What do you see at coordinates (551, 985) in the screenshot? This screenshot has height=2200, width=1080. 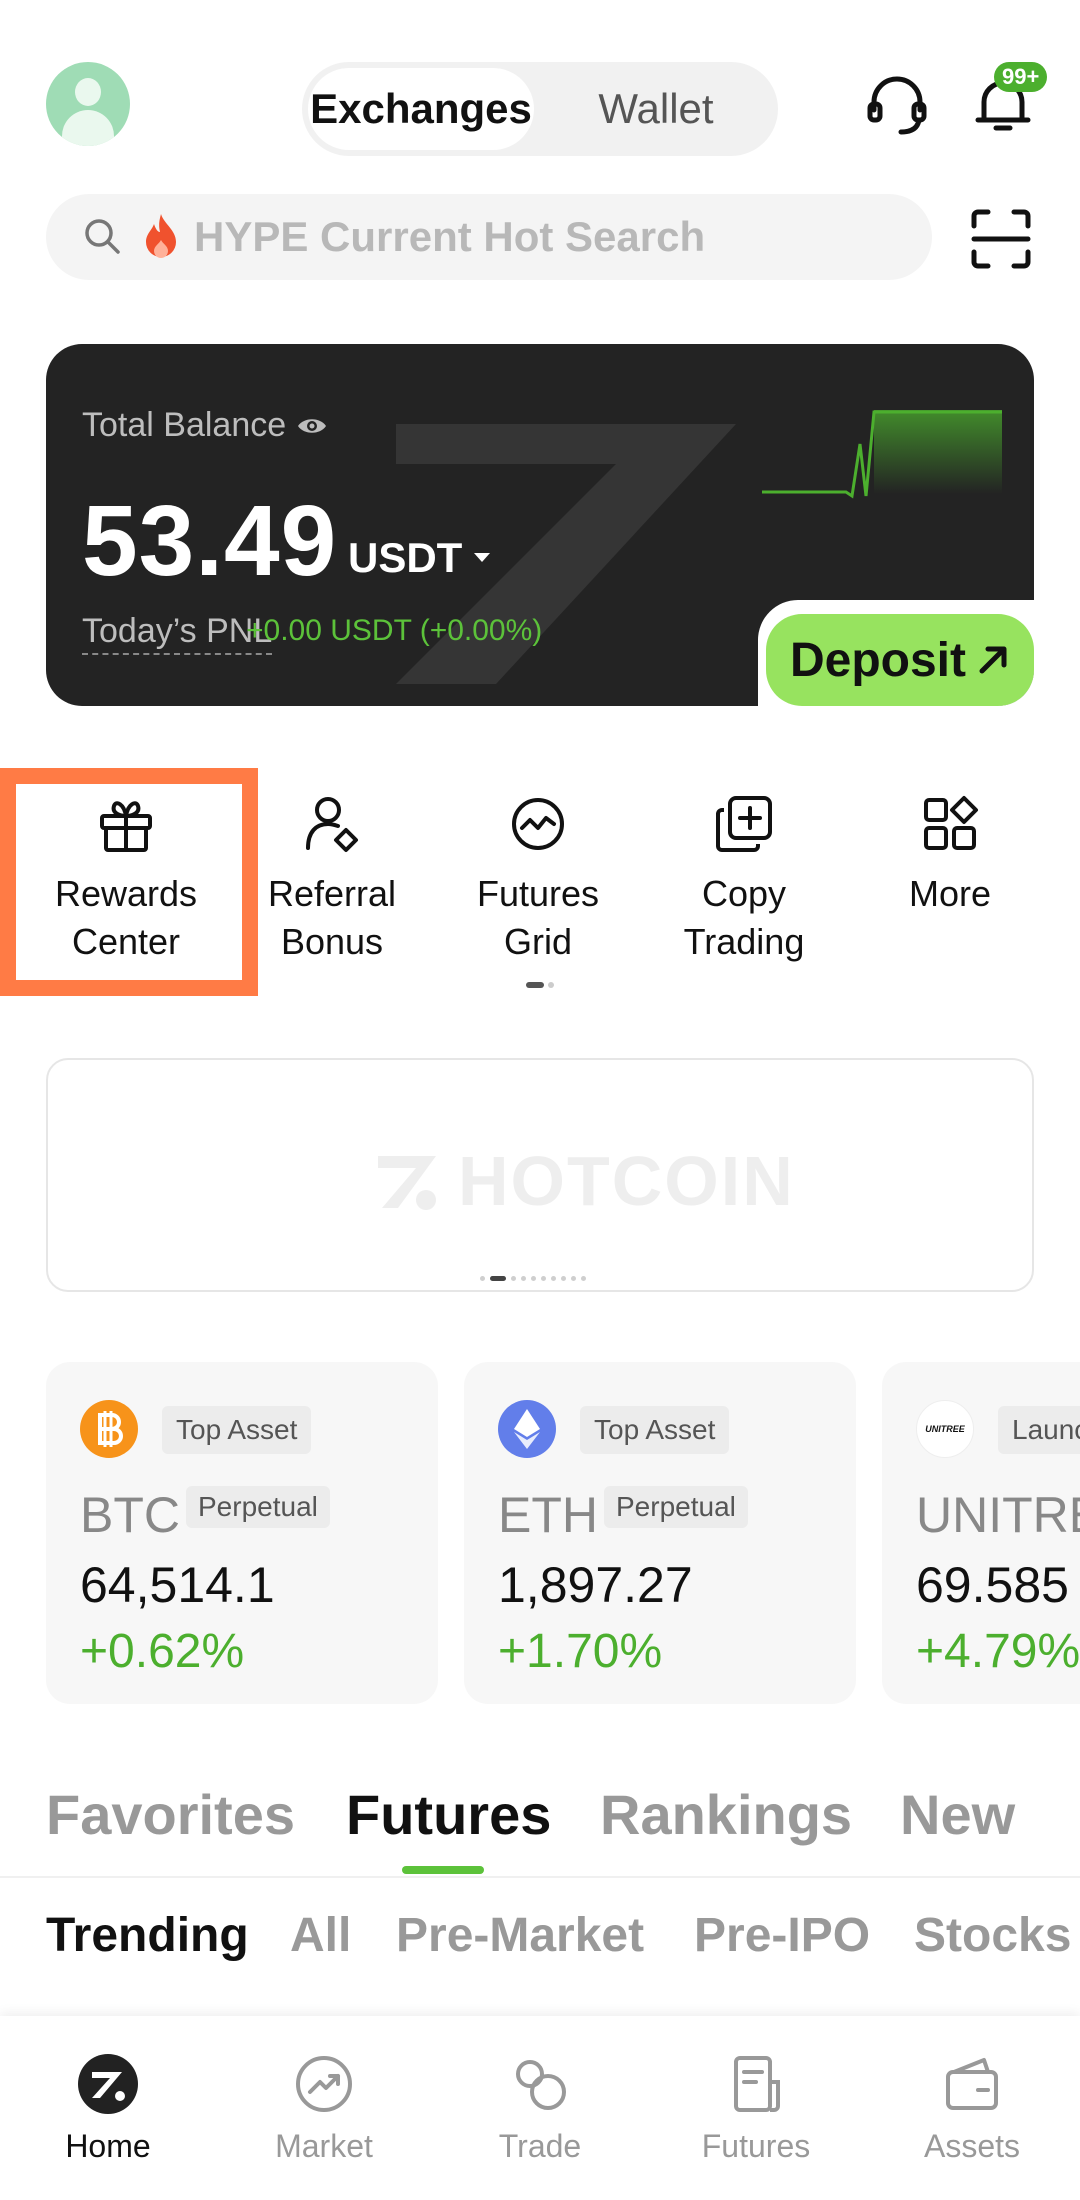 I see `page-dot` at bounding box center [551, 985].